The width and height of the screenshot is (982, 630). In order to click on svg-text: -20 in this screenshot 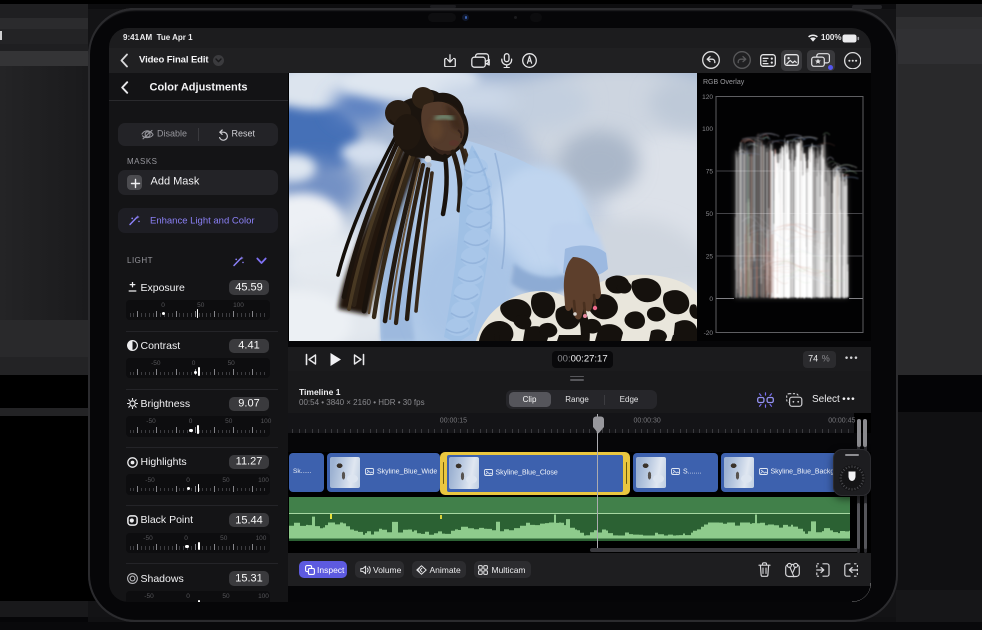, I will do `click(709, 333)`.